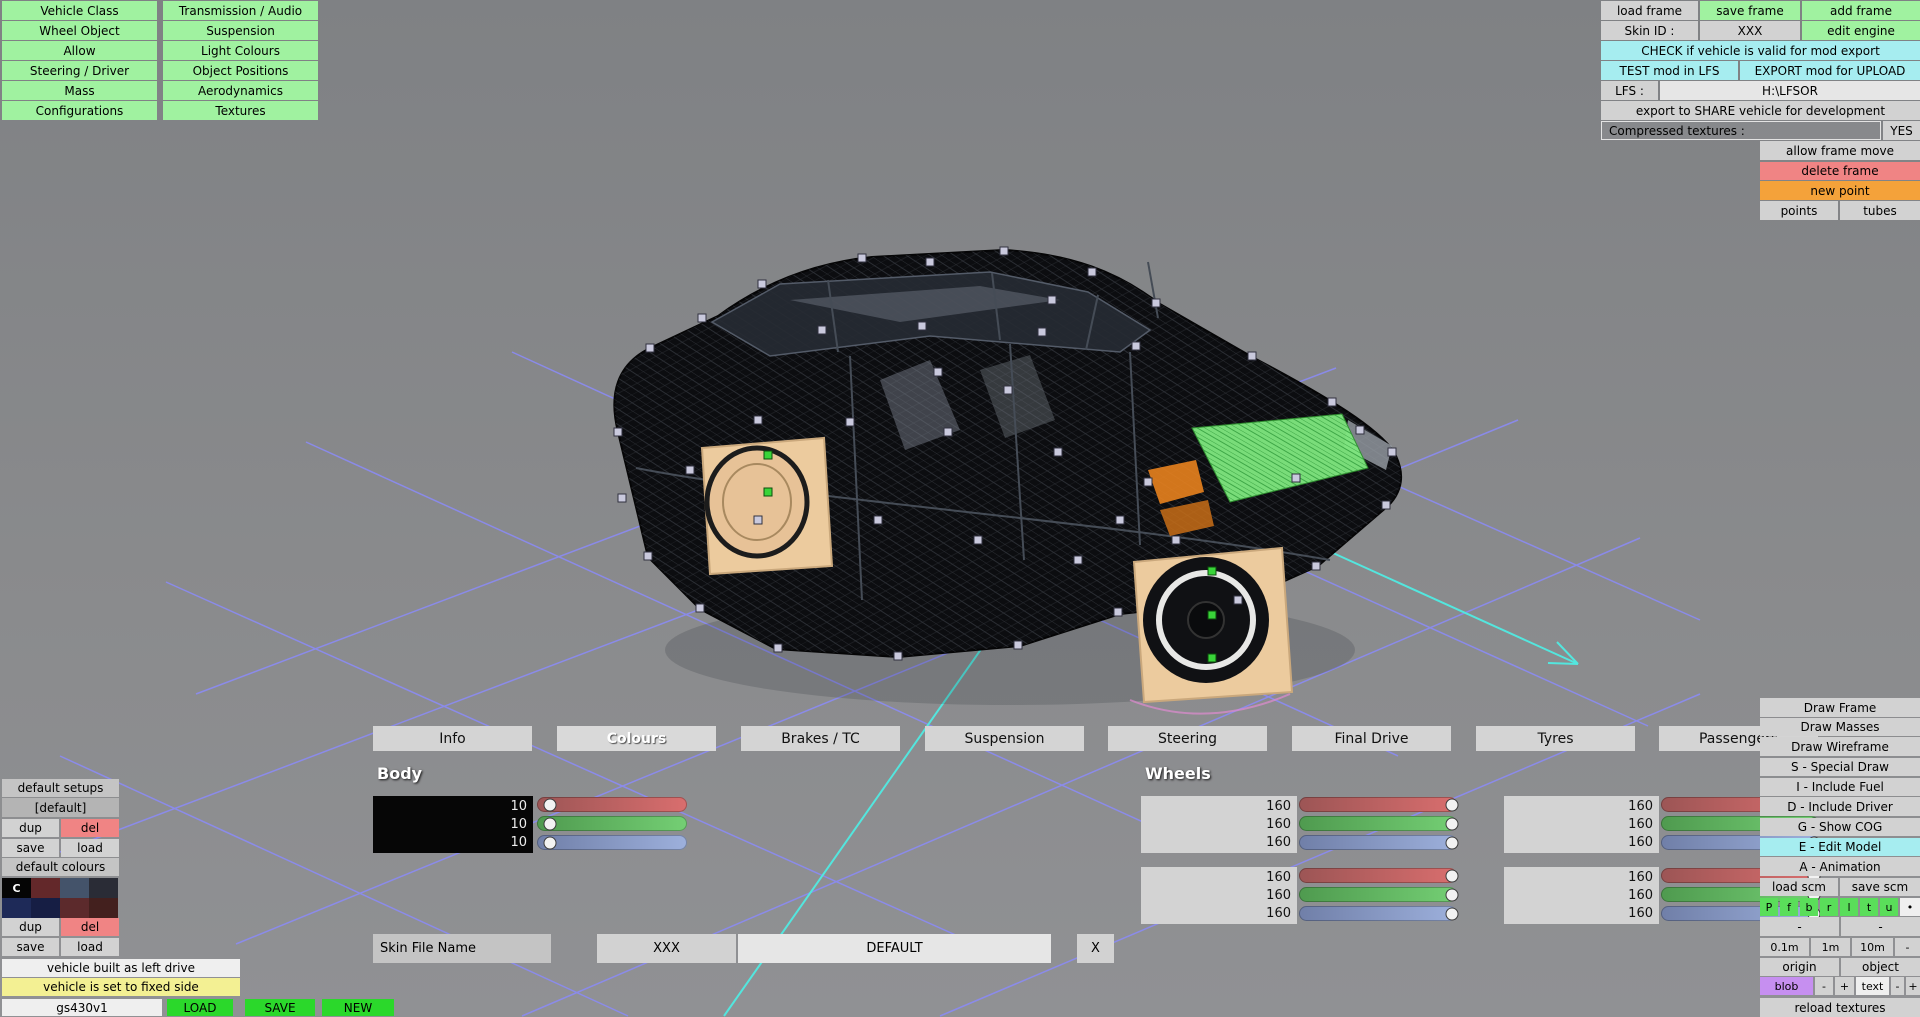 The width and height of the screenshot is (1920, 1017). What do you see at coordinates (30, 828) in the screenshot?
I see `setup-dup-button: dup` at bounding box center [30, 828].